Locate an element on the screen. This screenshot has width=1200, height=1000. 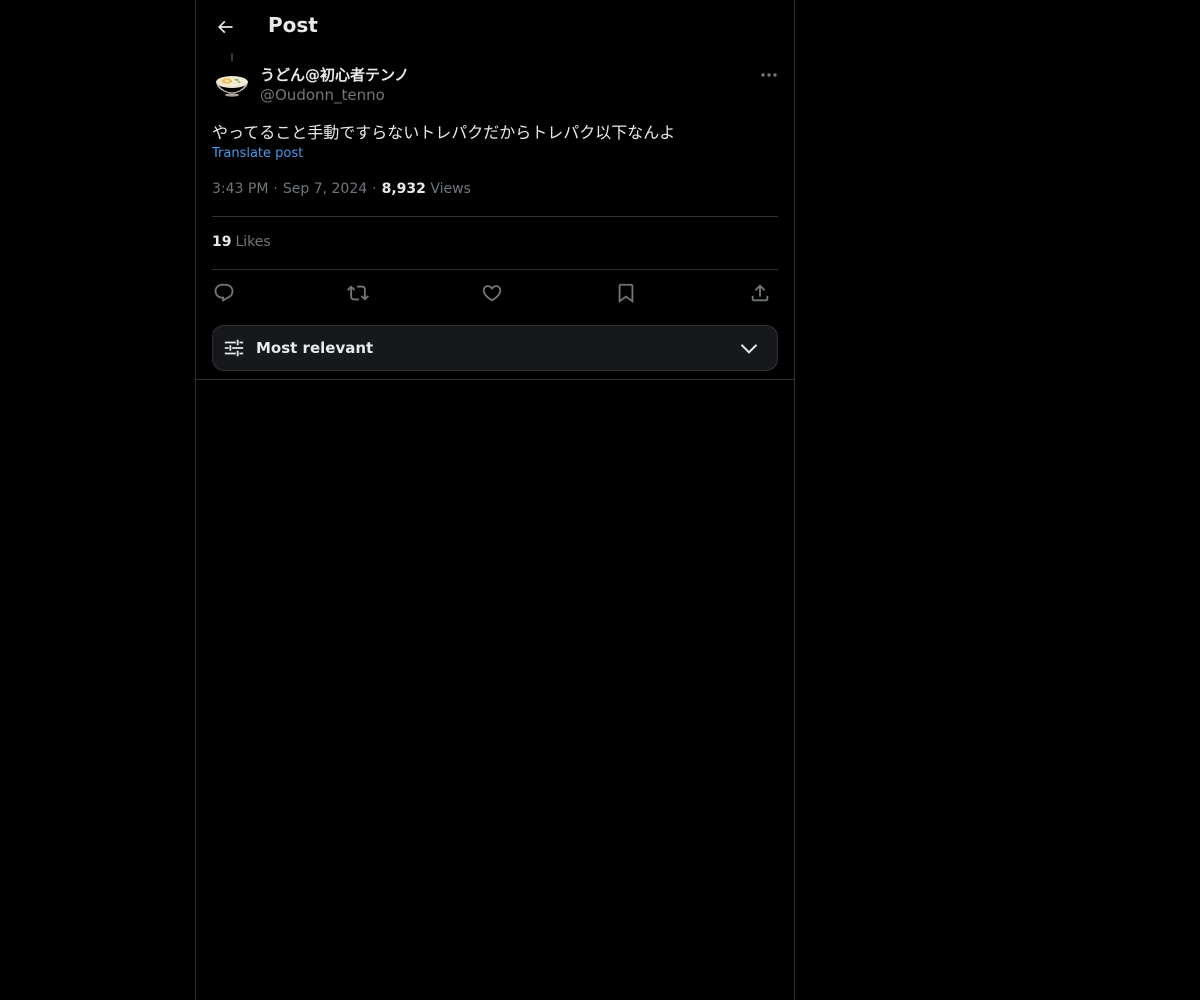
repost-button is located at coordinates (358, 293).